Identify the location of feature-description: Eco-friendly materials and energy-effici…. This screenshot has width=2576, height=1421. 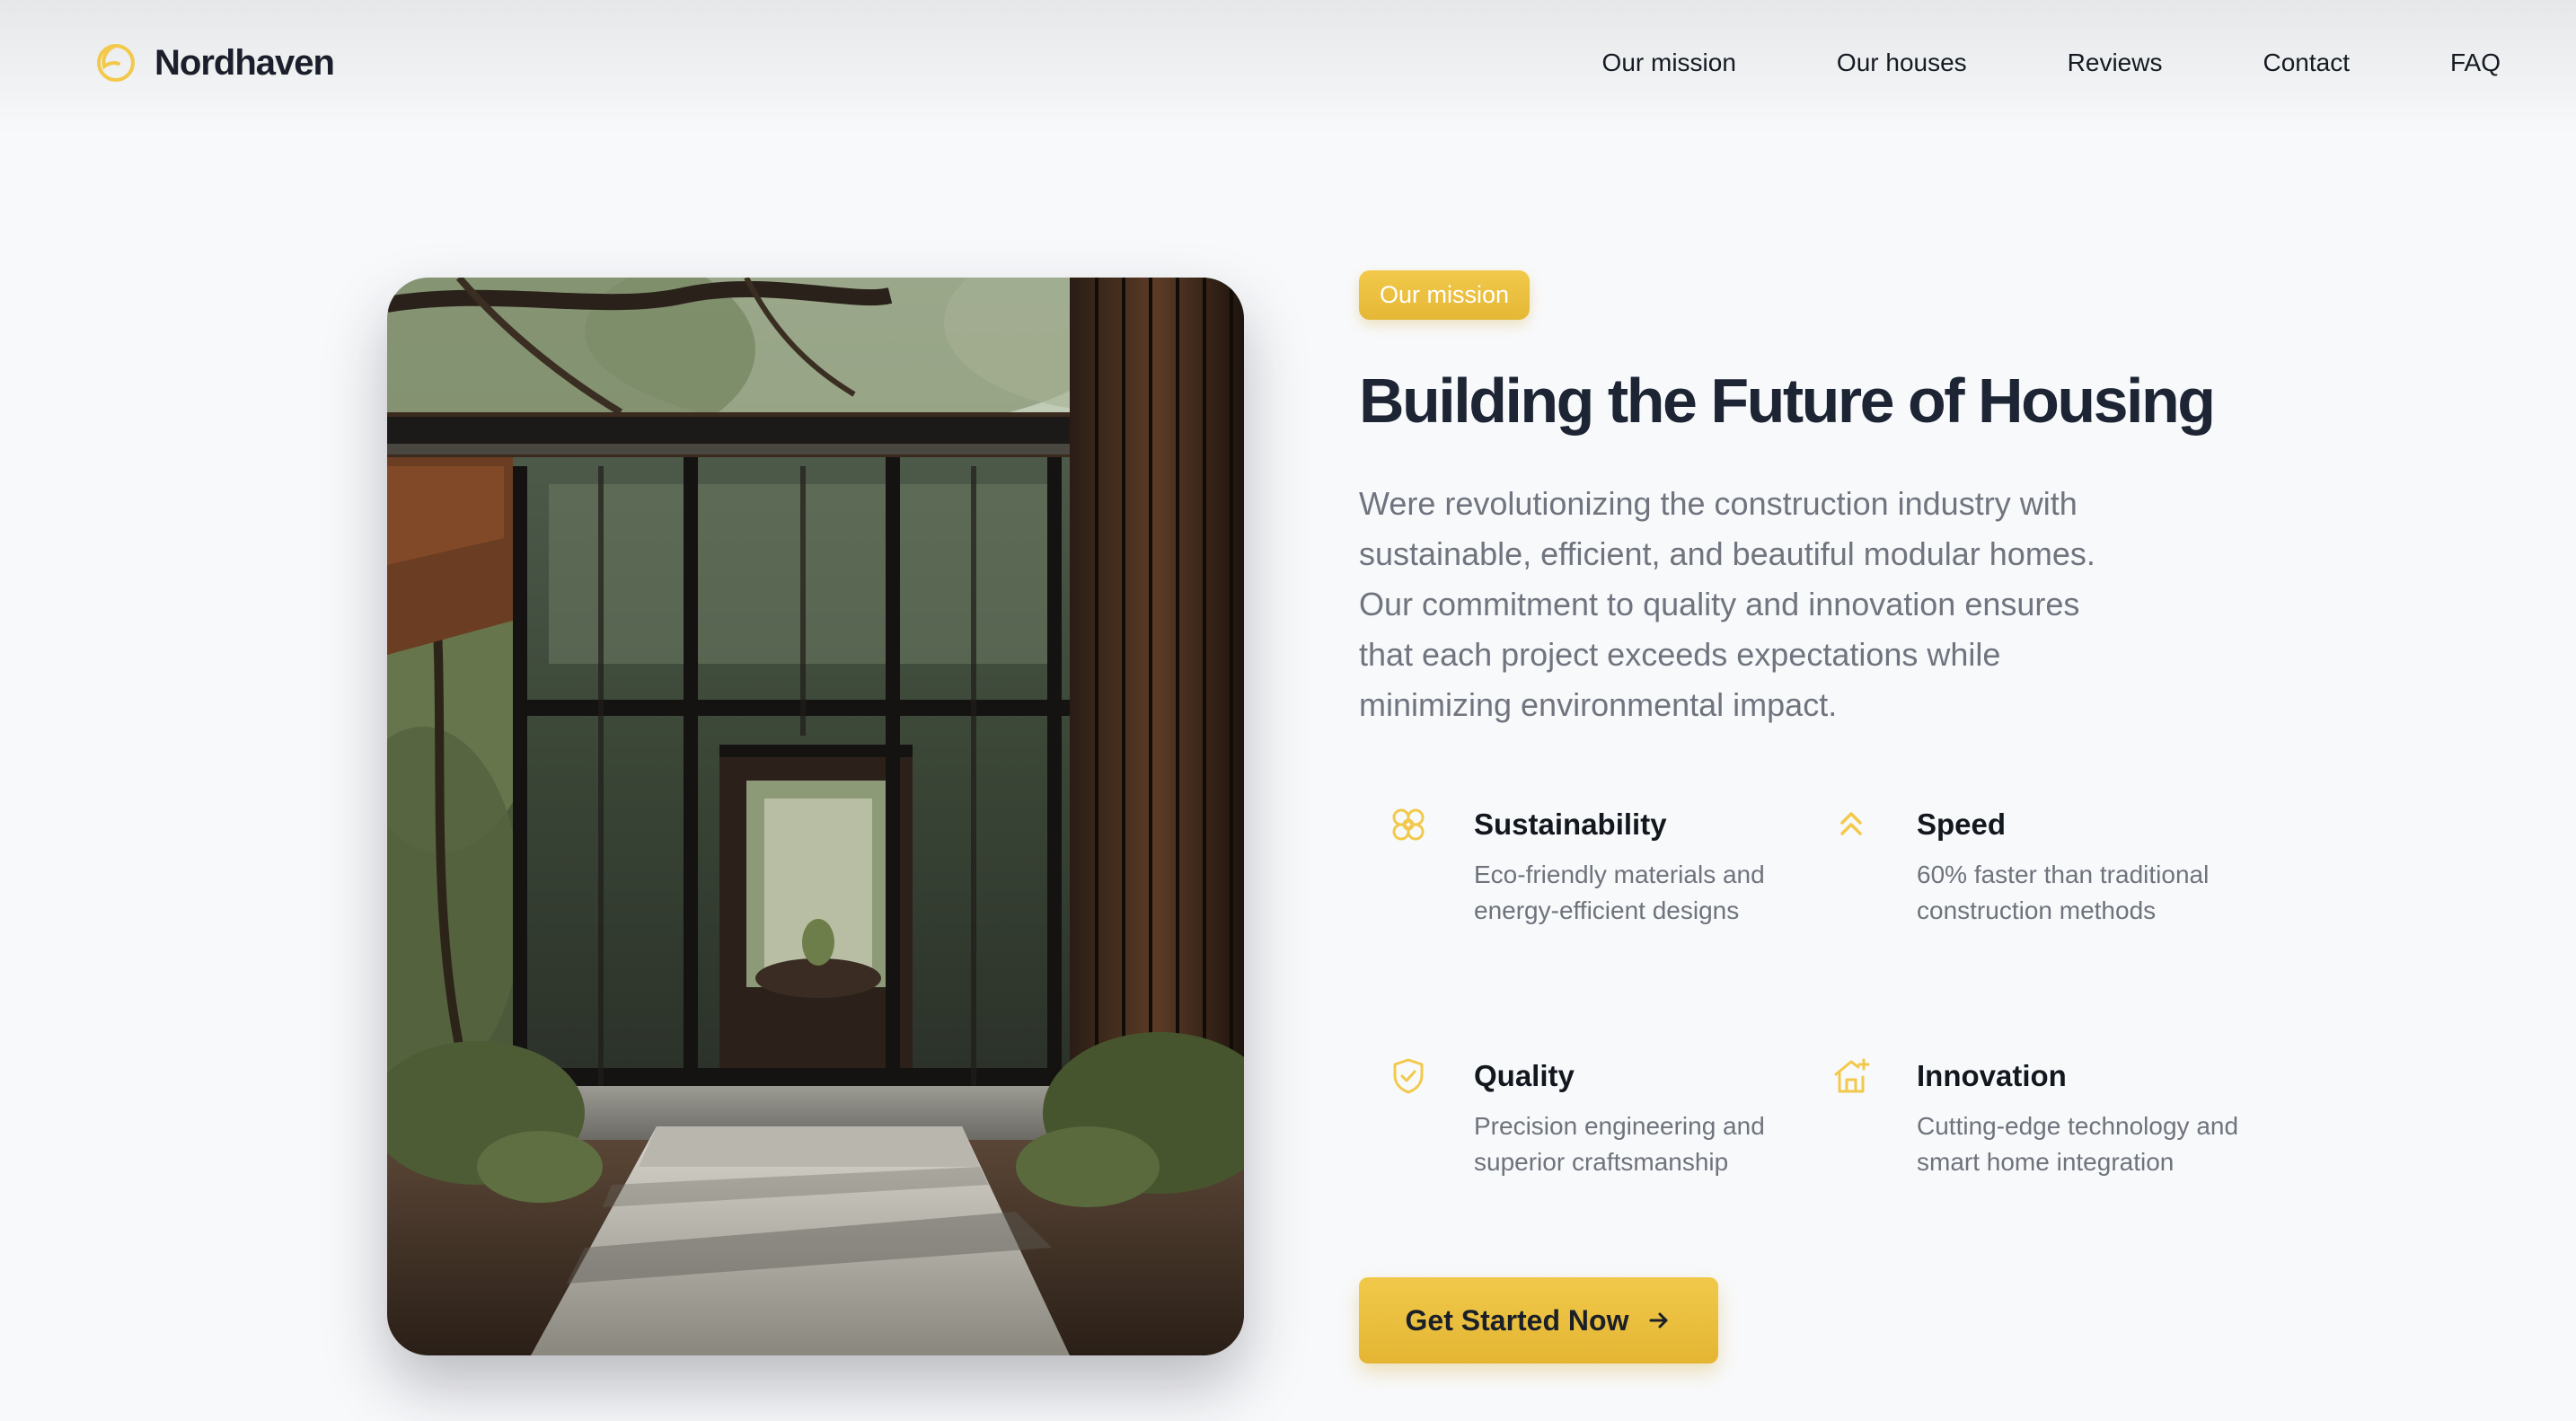
(1619, 892).